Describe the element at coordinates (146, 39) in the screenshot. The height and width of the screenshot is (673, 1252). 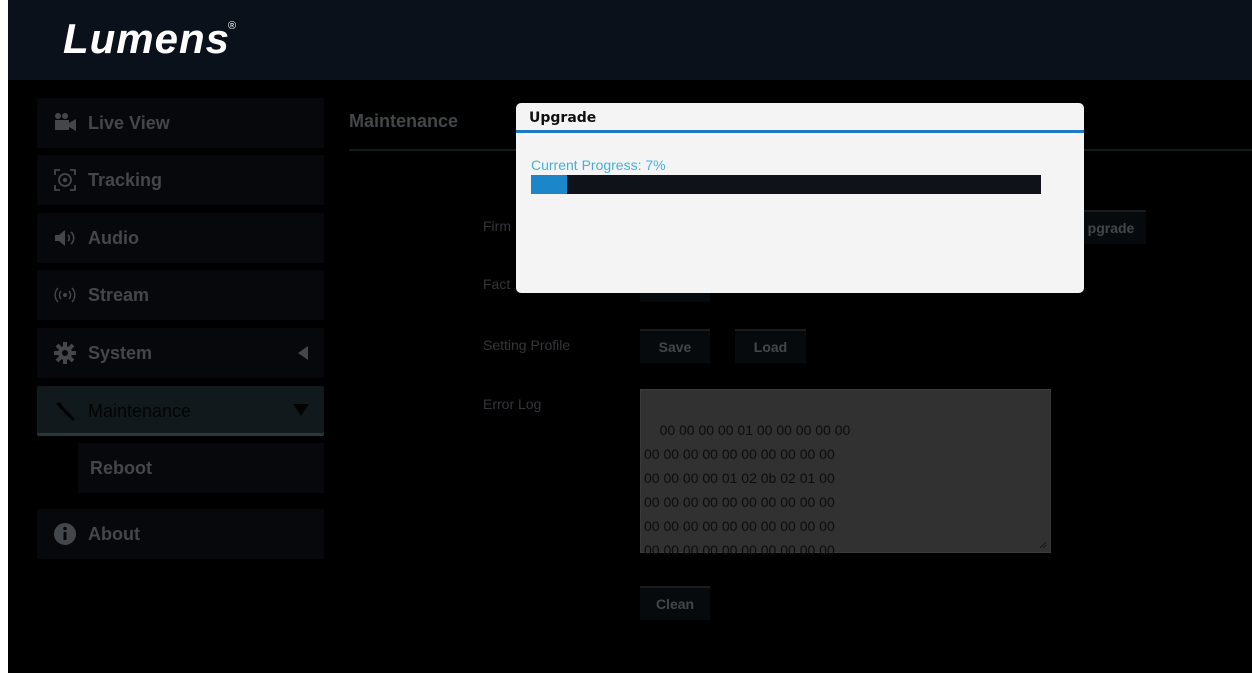
I see `lumens-logo: Lumens` at that location.